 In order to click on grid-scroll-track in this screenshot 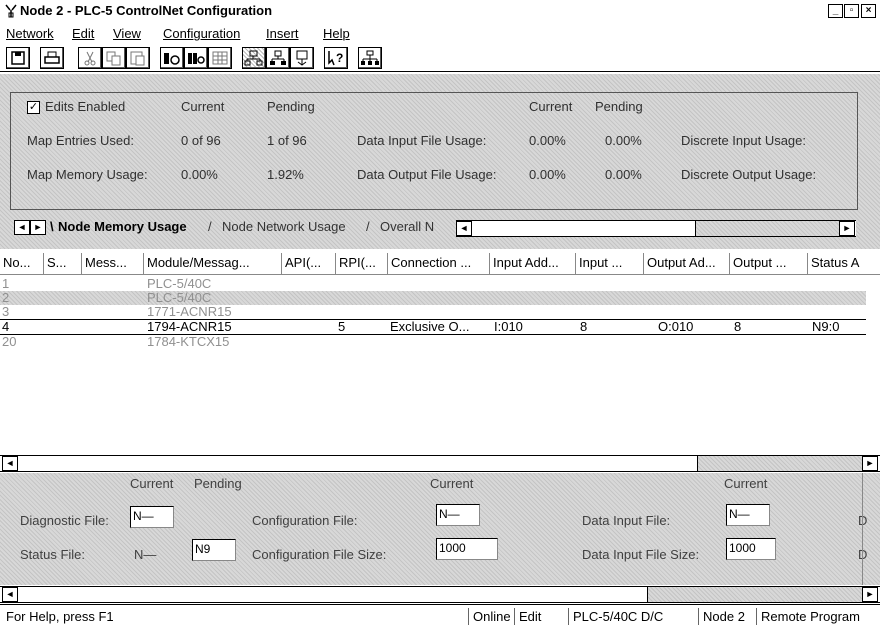, I will do `click(780, 463)`.